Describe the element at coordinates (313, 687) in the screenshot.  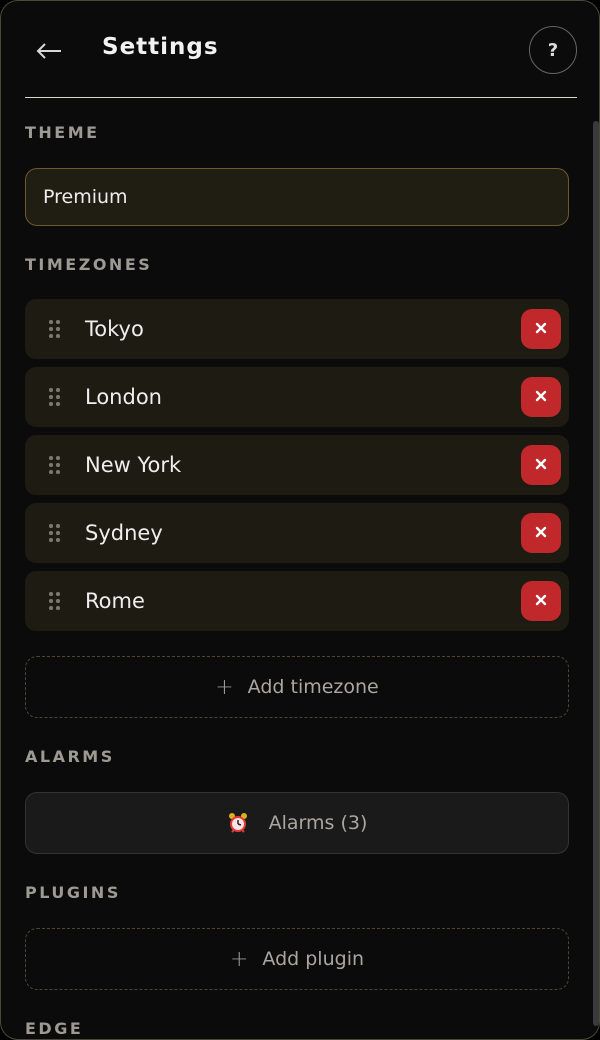
I see `add-timezone-label: Add timezone` at that location.